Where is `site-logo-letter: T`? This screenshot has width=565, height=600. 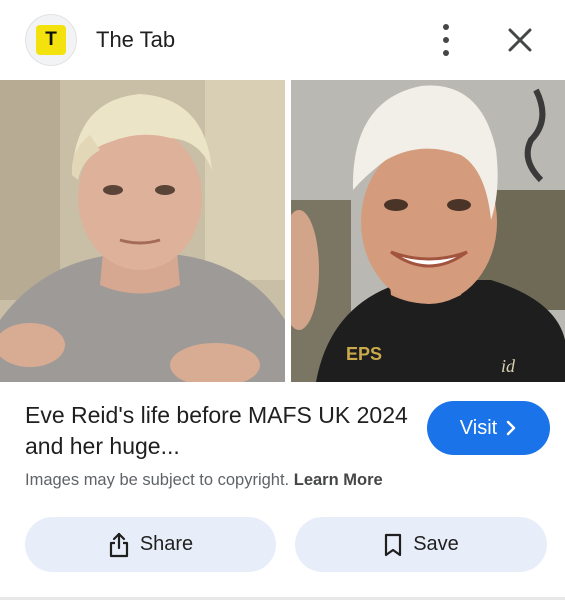 site-logo-letter: T is located at coordinates (51, 40).